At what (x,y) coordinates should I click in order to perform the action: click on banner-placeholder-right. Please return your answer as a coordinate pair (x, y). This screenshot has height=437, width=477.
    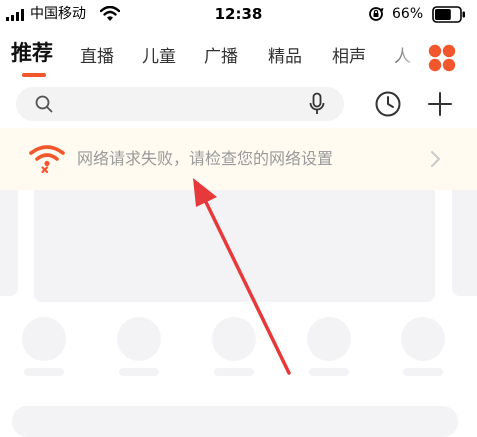
    Looking at the image, I should click on (464, 243).